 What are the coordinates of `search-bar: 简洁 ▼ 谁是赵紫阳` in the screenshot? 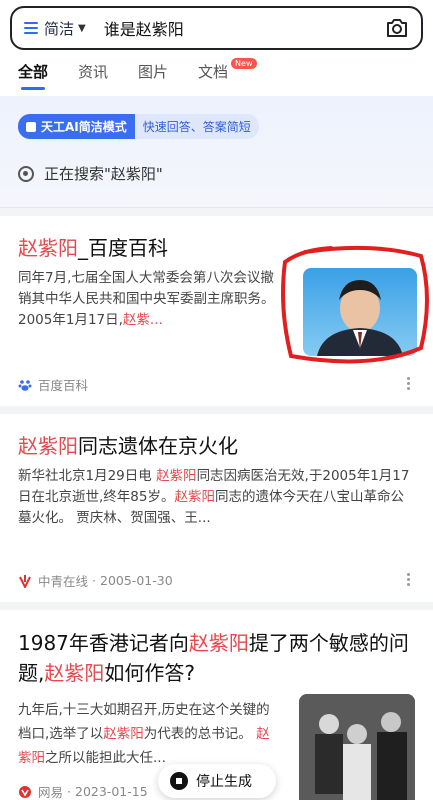 It's located at (216, 28).